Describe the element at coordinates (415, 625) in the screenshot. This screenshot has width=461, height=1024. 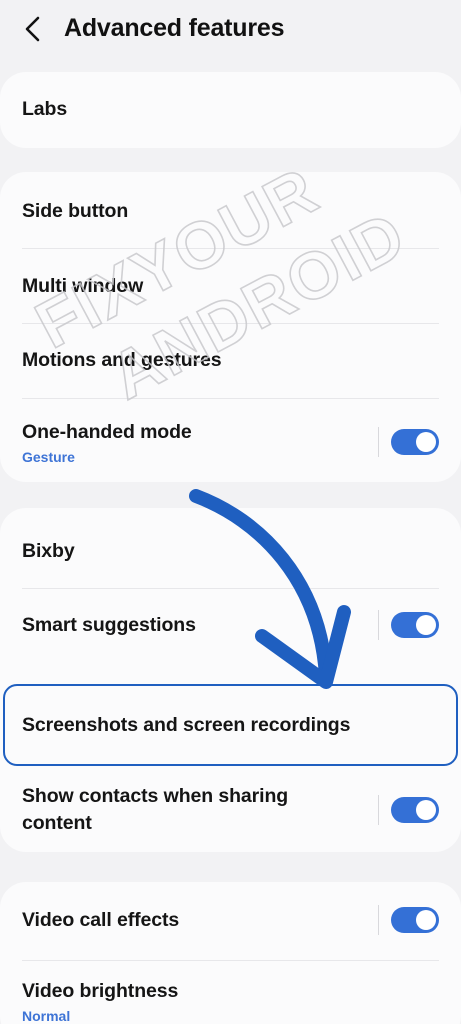
I see `smart-suggestions-toggle` at that location.